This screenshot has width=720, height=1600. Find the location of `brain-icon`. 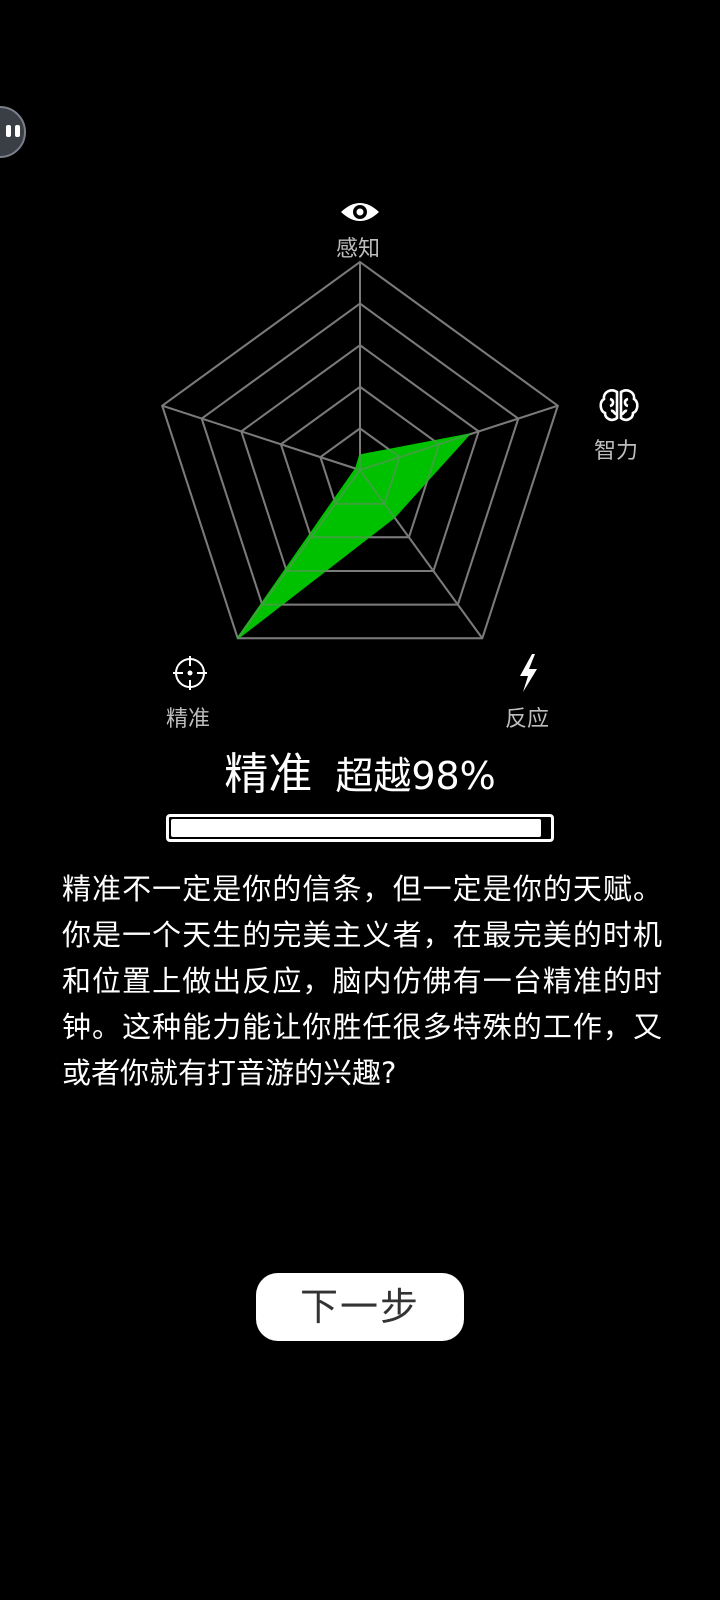

brain-icon is located at coordinates (619, 405).